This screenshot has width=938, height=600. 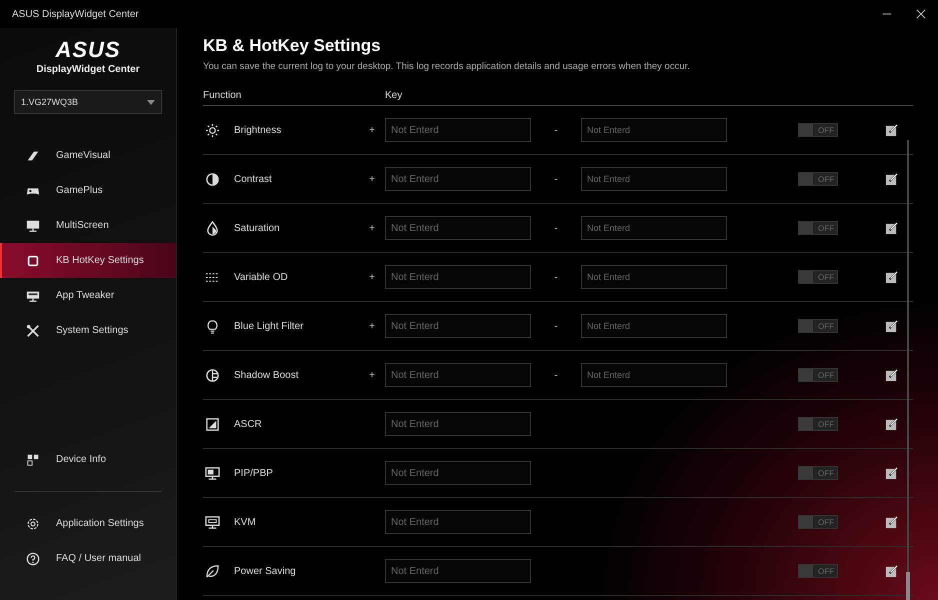 I want to click on function-label: KVM, so click(x=245, y=522).